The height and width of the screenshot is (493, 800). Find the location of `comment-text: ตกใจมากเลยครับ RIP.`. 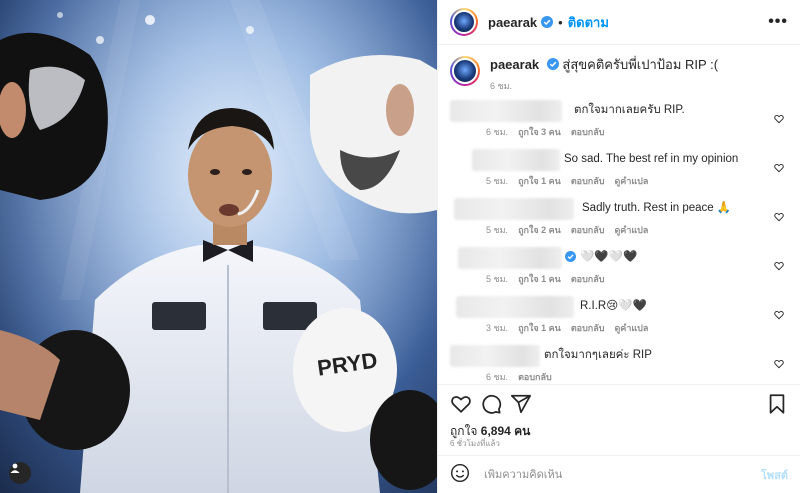

comment-text: ตกใจมากเลยครับ RIP. is located at coordinates (629, 110).